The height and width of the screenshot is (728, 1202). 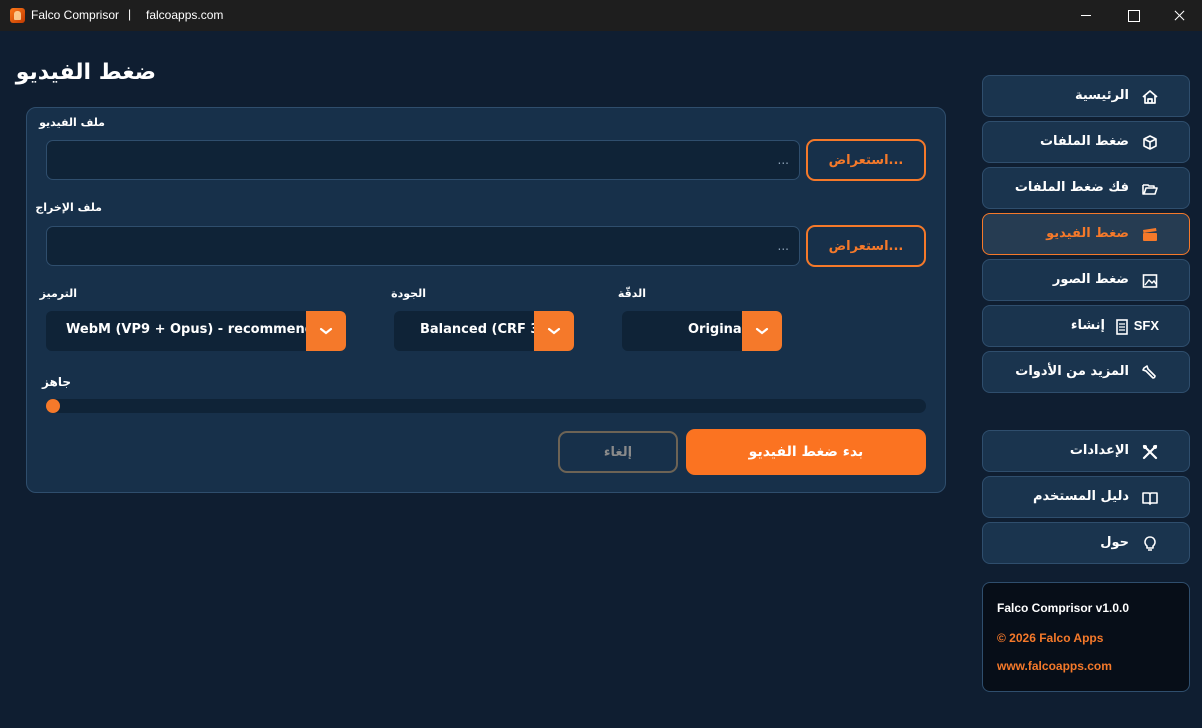 What do you see at coordinates (1150, 498) in the screenshot?
I see `book-icon` at bounding box center [1150, 498].